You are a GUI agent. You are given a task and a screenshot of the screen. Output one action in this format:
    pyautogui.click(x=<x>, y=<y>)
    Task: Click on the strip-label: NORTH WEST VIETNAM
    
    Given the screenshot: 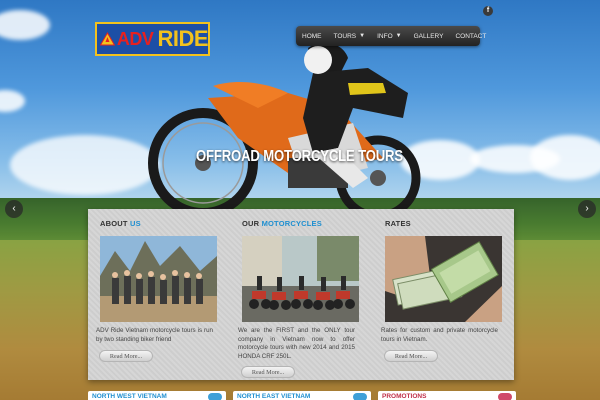 What is the action you would take?
    pyautogui.click(x=129, y=396)
    